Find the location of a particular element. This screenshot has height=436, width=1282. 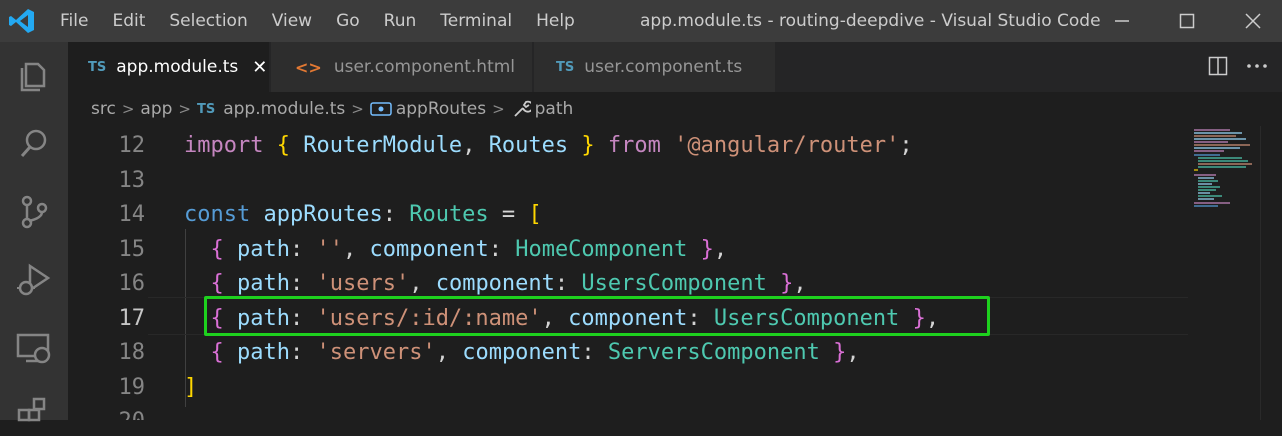

html-file-icon: <> is located at coordinates (308, 67).